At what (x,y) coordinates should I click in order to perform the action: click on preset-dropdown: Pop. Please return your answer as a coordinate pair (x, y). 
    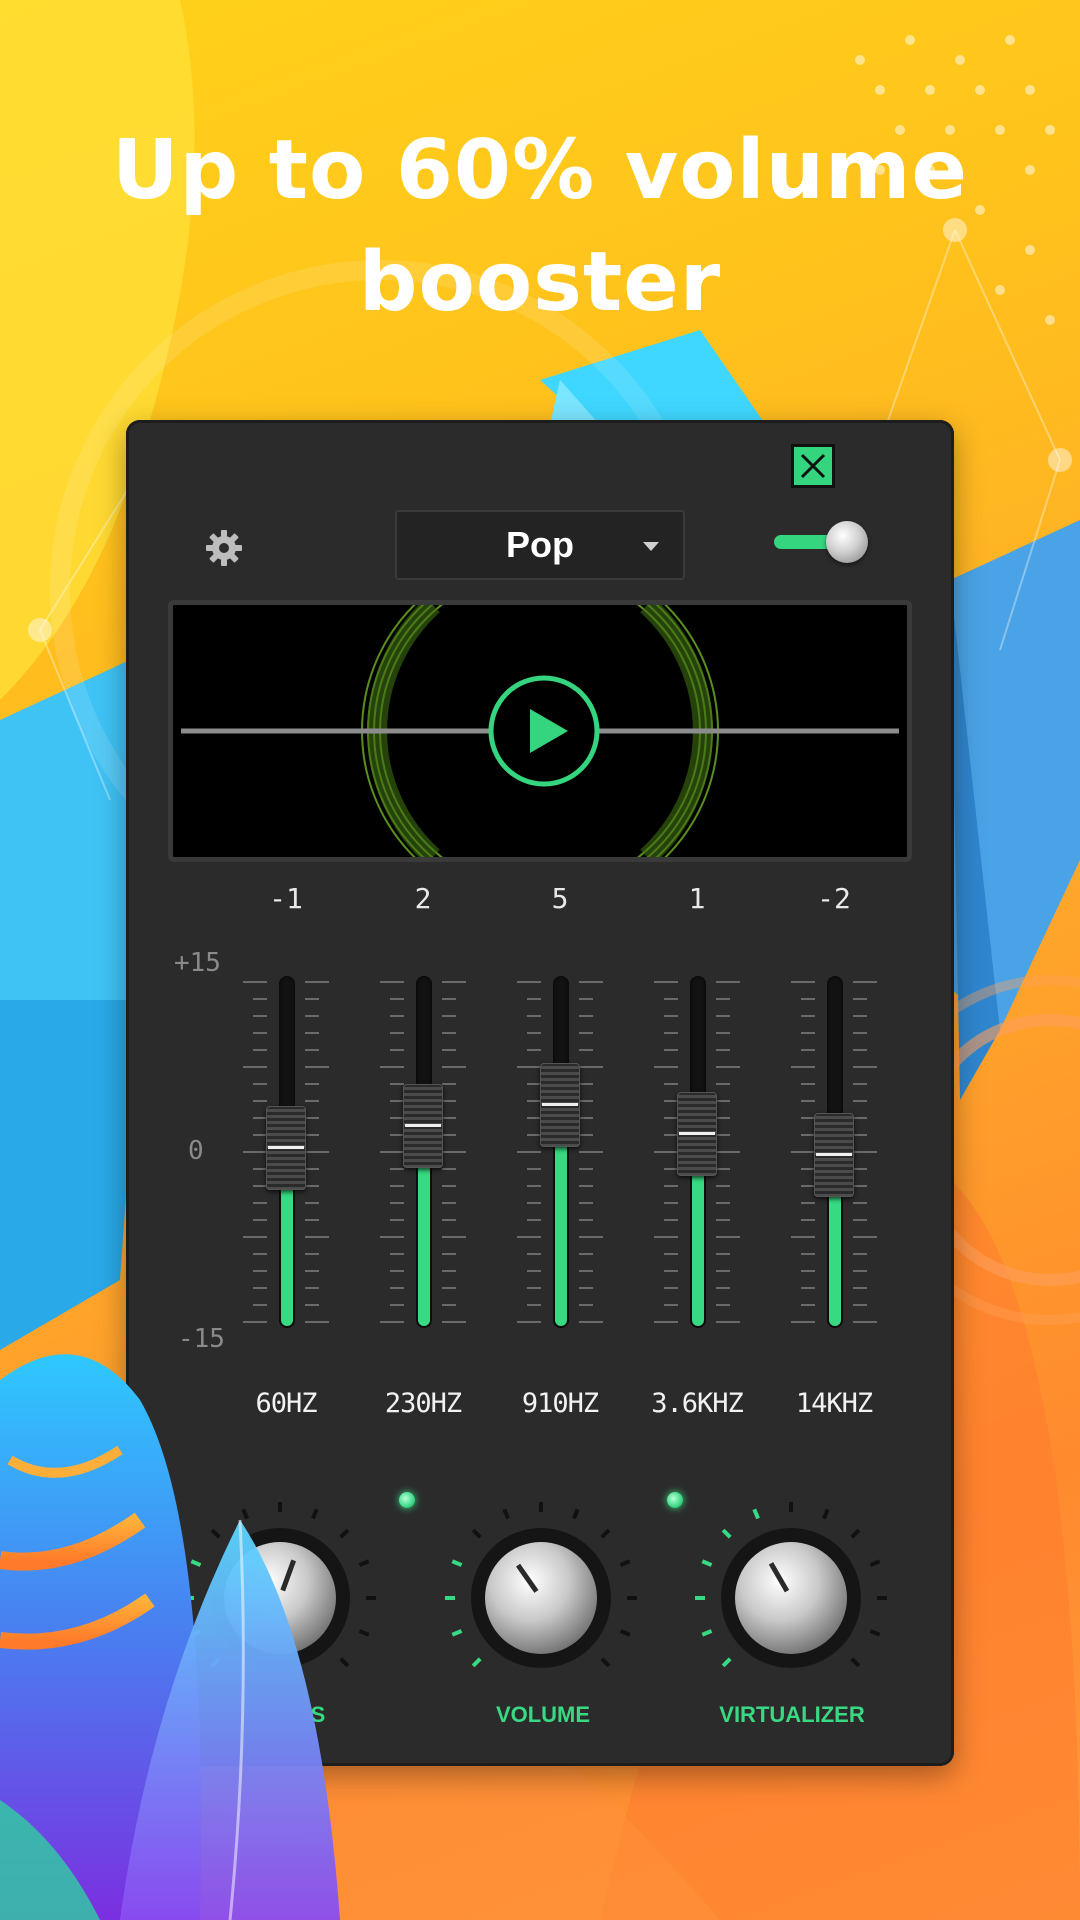
    Looking at the image, I should click on (540, 545).